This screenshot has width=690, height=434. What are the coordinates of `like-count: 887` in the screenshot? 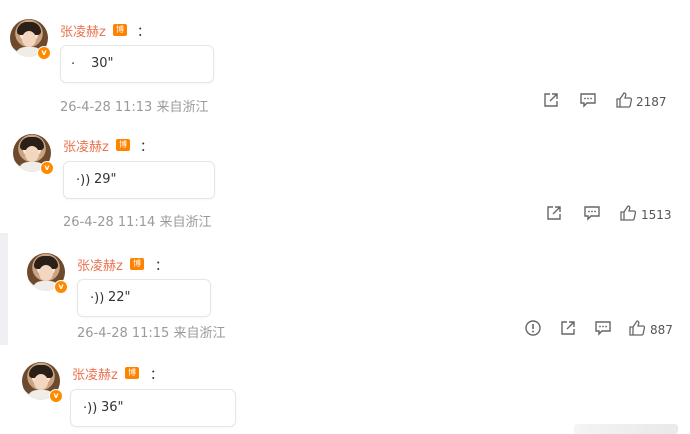 It's located at (661, 330).